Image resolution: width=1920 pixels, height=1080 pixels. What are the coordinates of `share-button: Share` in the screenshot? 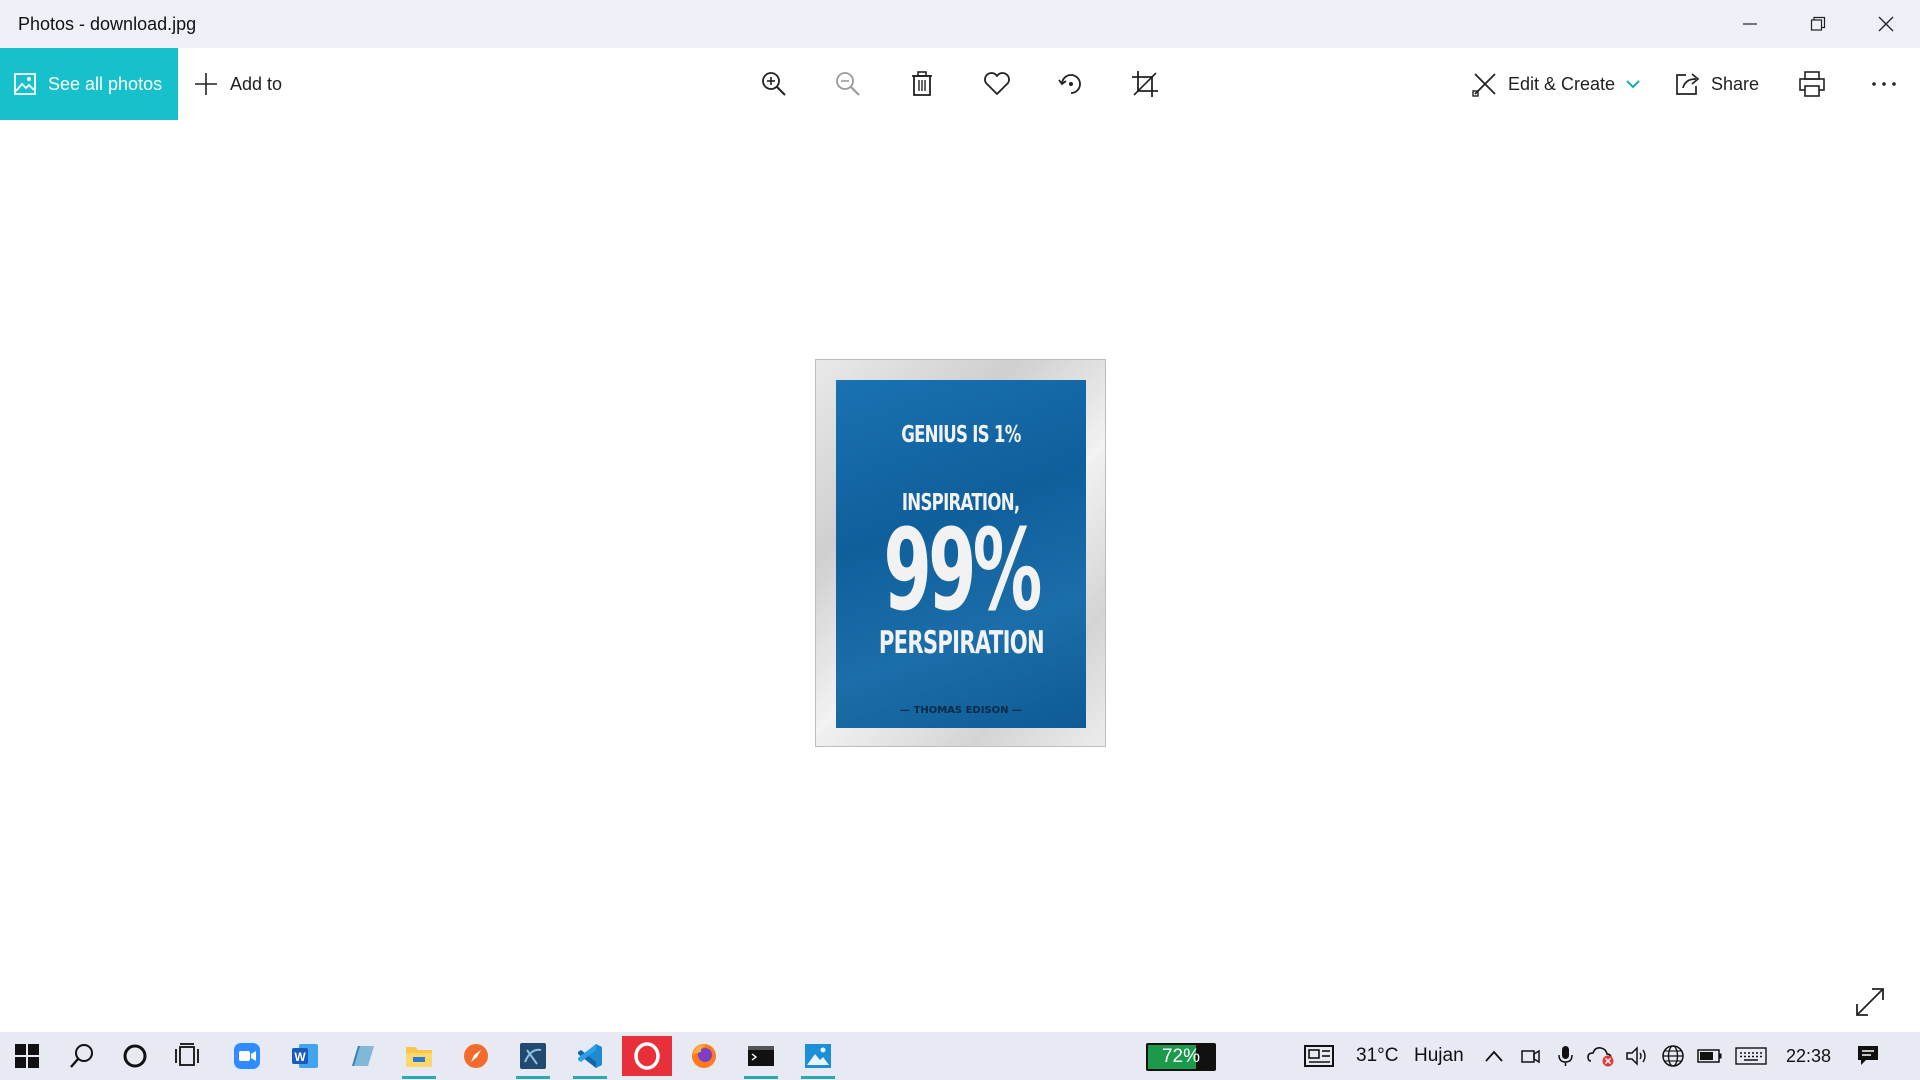 It's located at (1717, 84).